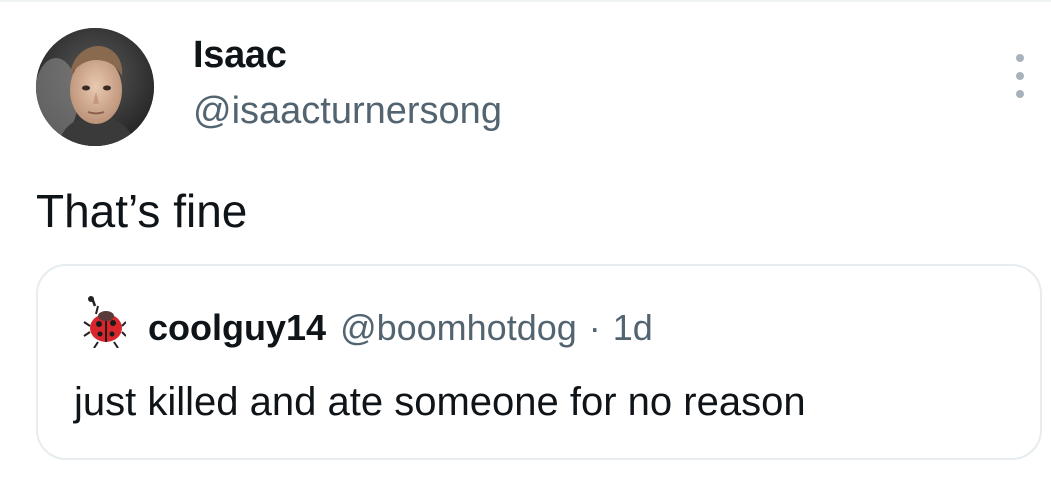 The image size is (1051, 478). What do you see at coordinates (142, 211) in the screenshot?
I see `tweet-text: That’s fine` at bounding box center [142, 211].